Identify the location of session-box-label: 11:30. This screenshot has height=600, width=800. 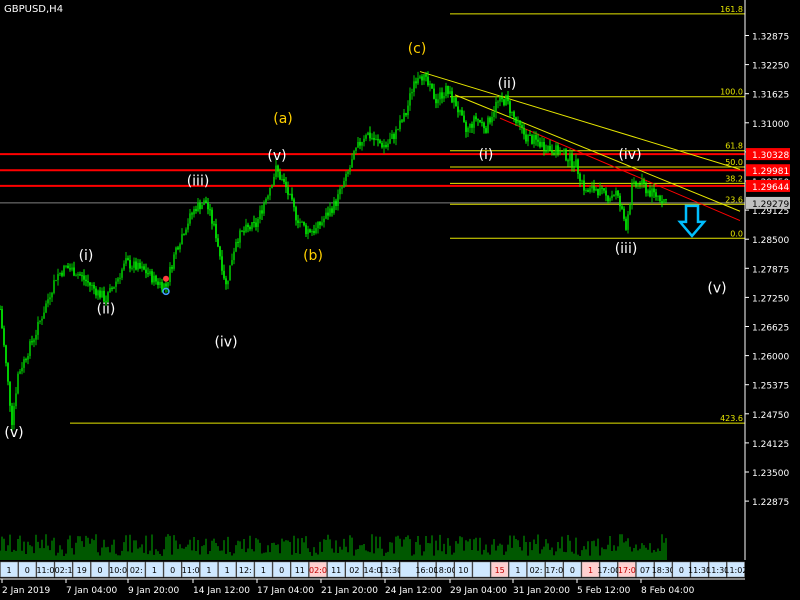
(390, 570).